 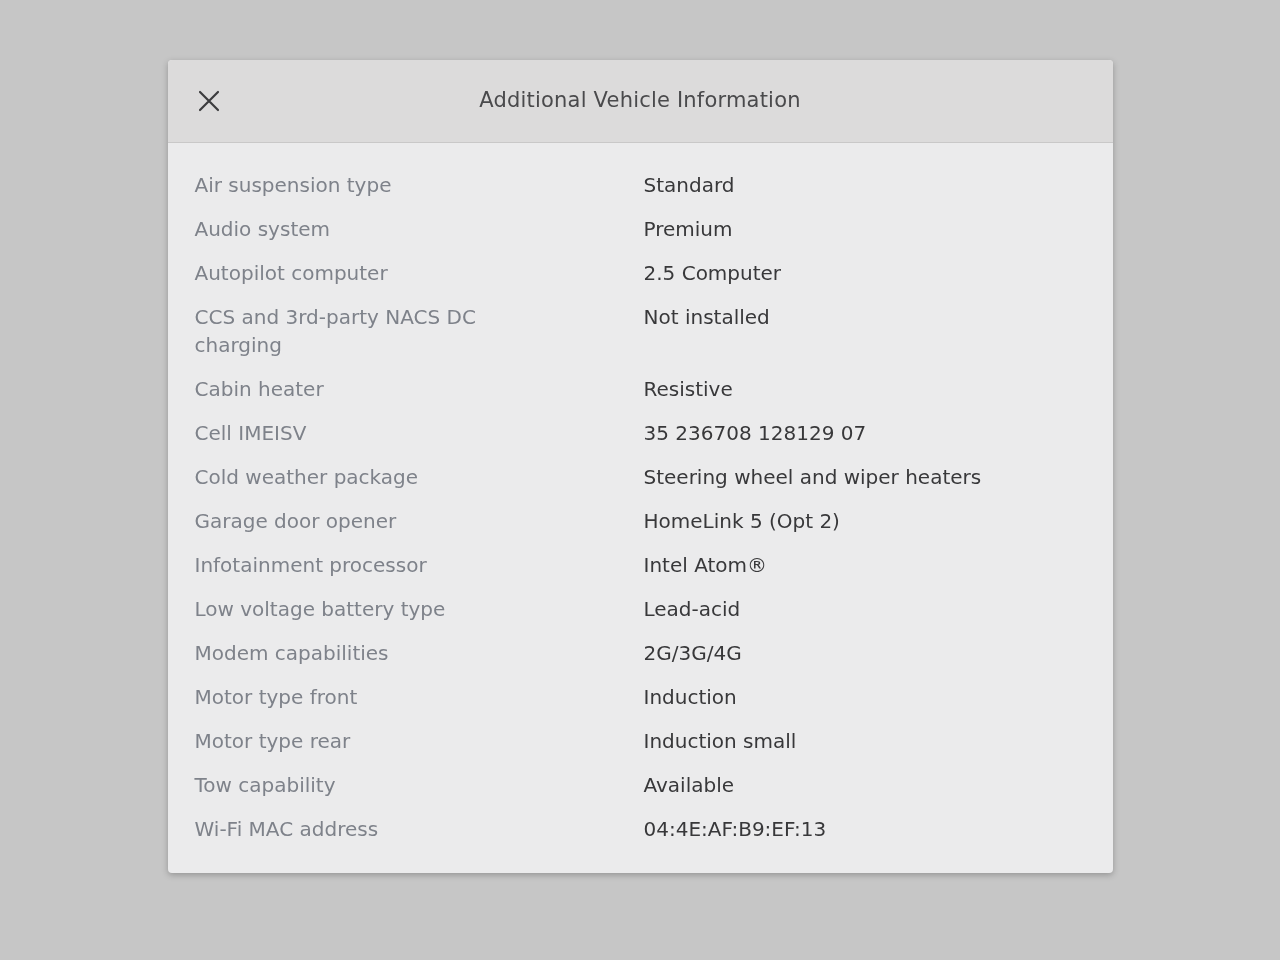 What do you see at coordinates (291, 653) in the screenshot?
I see `spec-label: Modem capabilities` at bounding box center [291, 653].